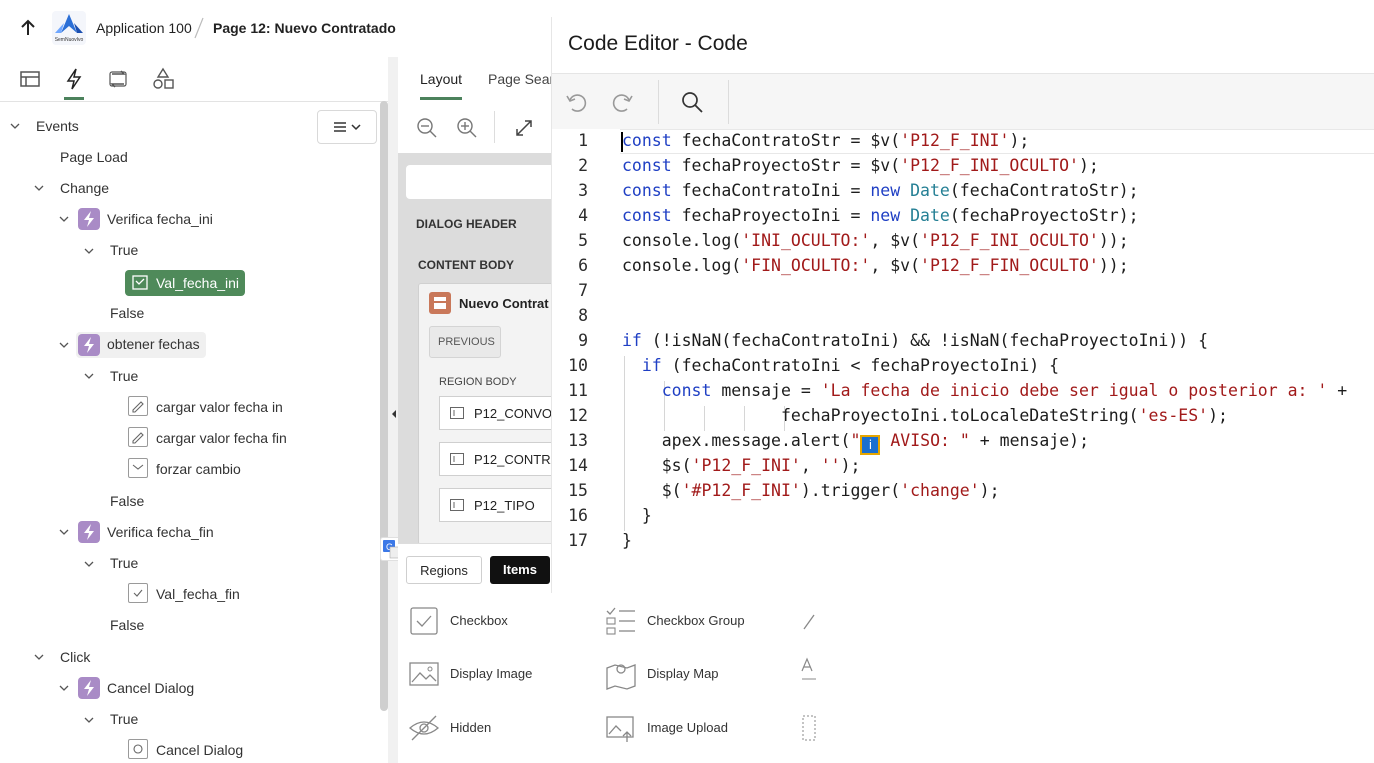 The width and height of the screenshot is (1374, 763). What do you see at coordinates (657, 465) in the screenshot?
I see `code-token: $s(` at bounding box center [657, 465].